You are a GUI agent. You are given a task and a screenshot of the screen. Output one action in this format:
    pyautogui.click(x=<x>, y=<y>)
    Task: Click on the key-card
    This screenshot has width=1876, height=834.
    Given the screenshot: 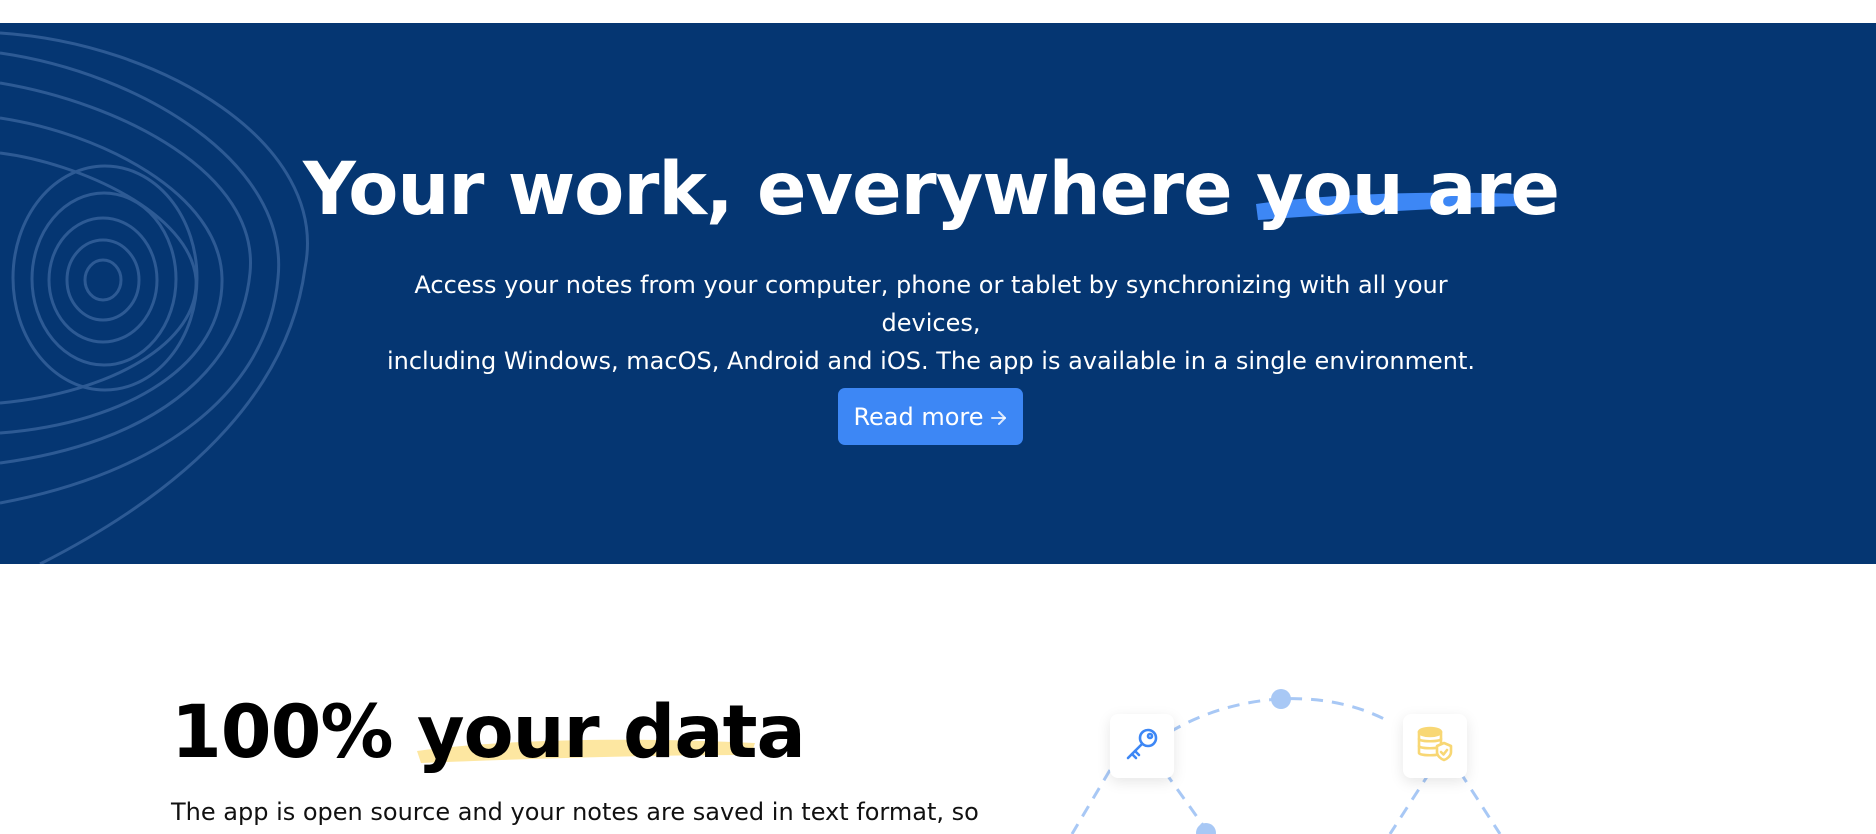 What is the action you would take?
    pyautogui.click(x=1142, y=746)
    